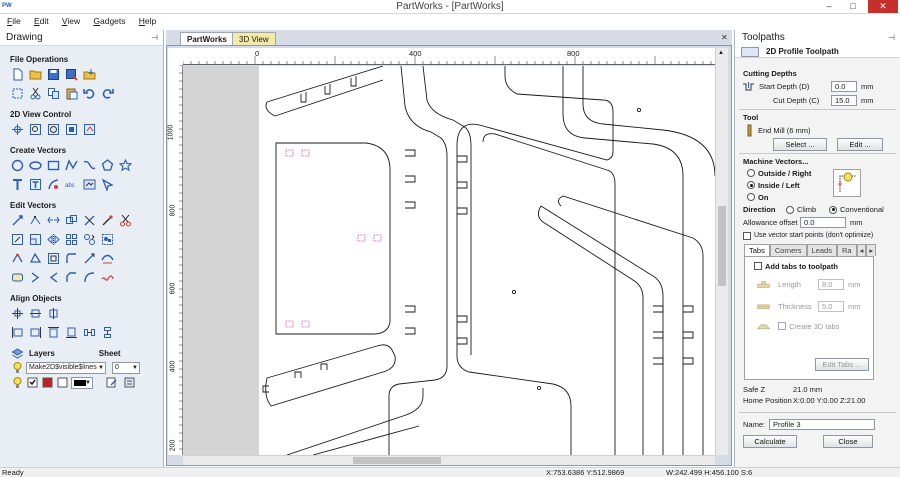 The height and width of the screenshot is (477, 900). What do you see at coordinates (17, 313) in the screenshot?
I see `align-center-icon` at bounding box center [17, 313].